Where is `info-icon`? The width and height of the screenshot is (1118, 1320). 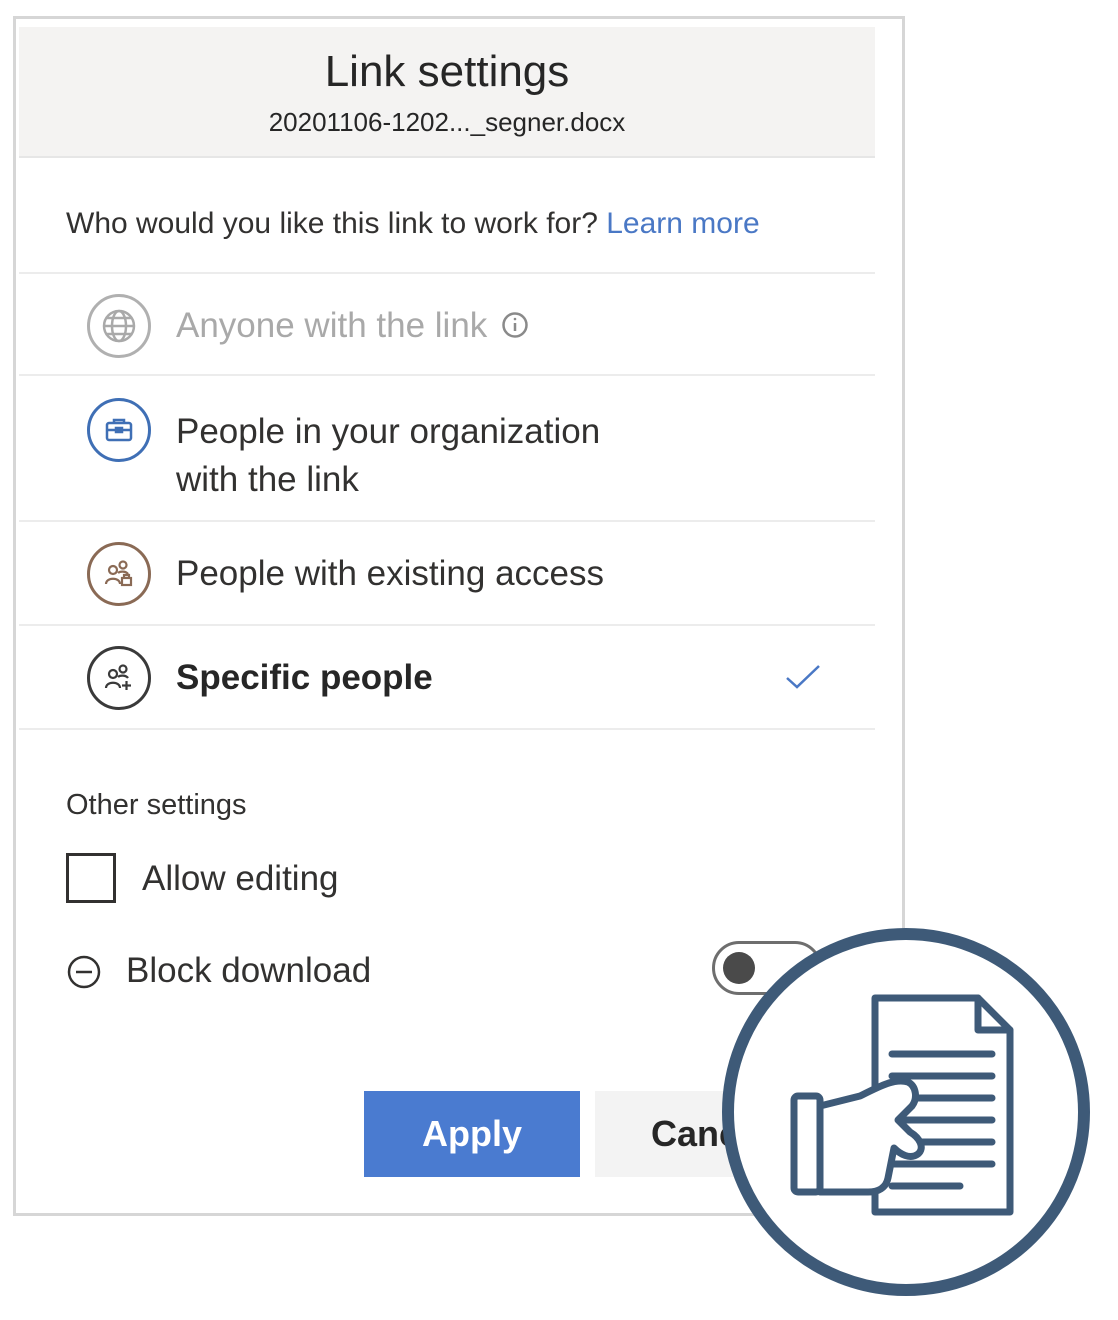
info-icon is located at coordinates (515, 325).